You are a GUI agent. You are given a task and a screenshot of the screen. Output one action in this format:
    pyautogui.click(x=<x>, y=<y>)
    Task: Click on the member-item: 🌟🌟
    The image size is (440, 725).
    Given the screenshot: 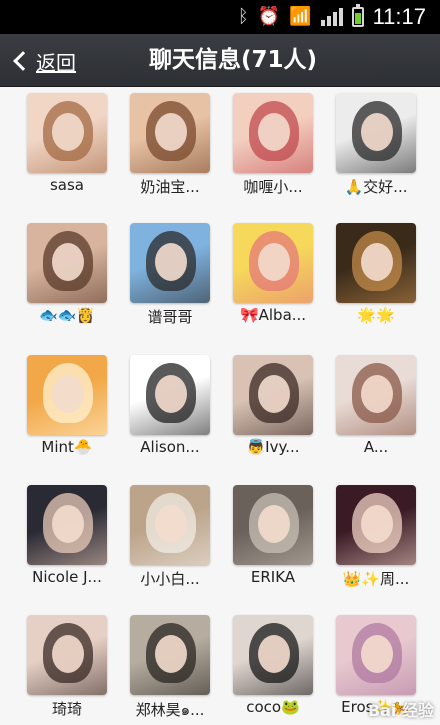 What is the action you would take?
    pyautogui.click(x=376, y=283)
    